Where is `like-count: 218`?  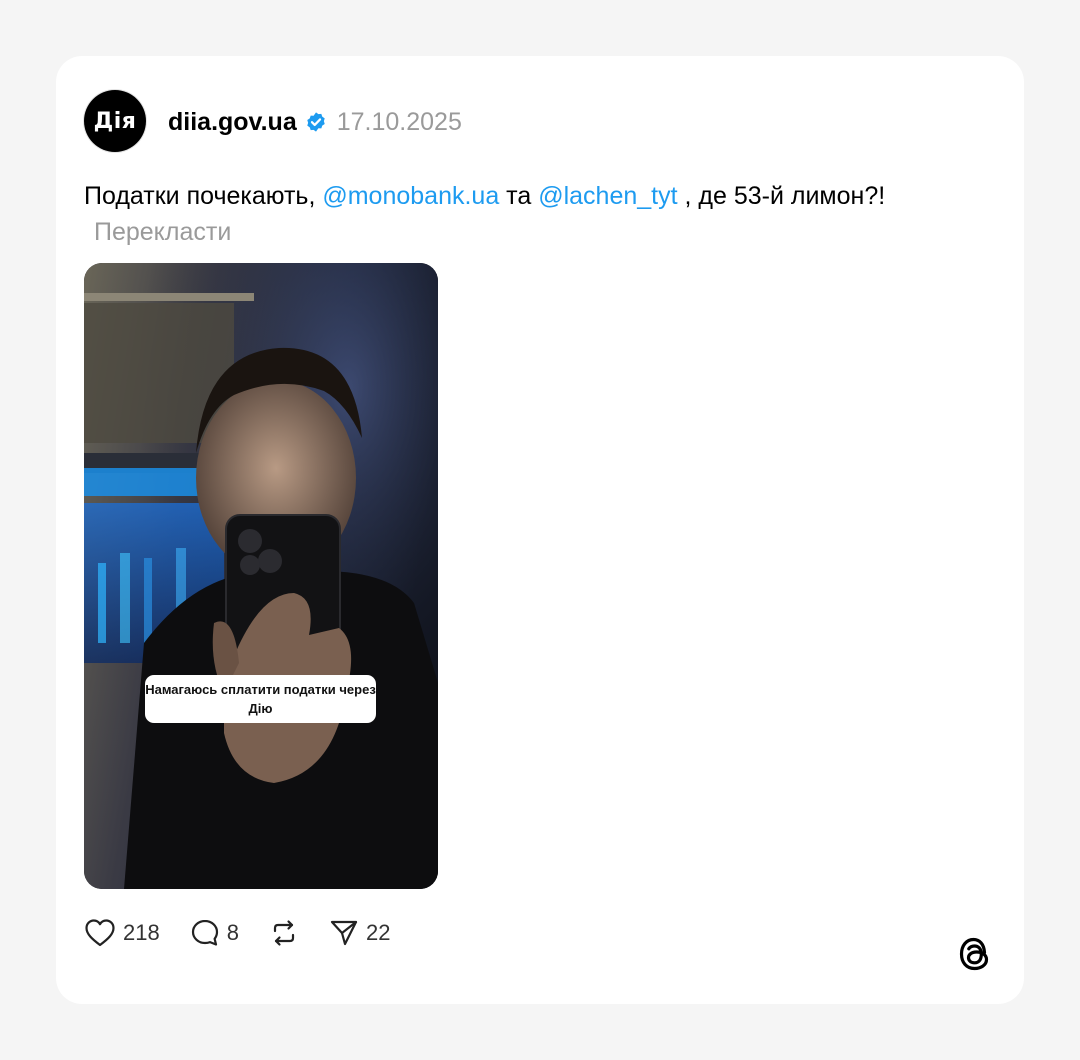
like-count: 218 is located at coordinates (141, 932).